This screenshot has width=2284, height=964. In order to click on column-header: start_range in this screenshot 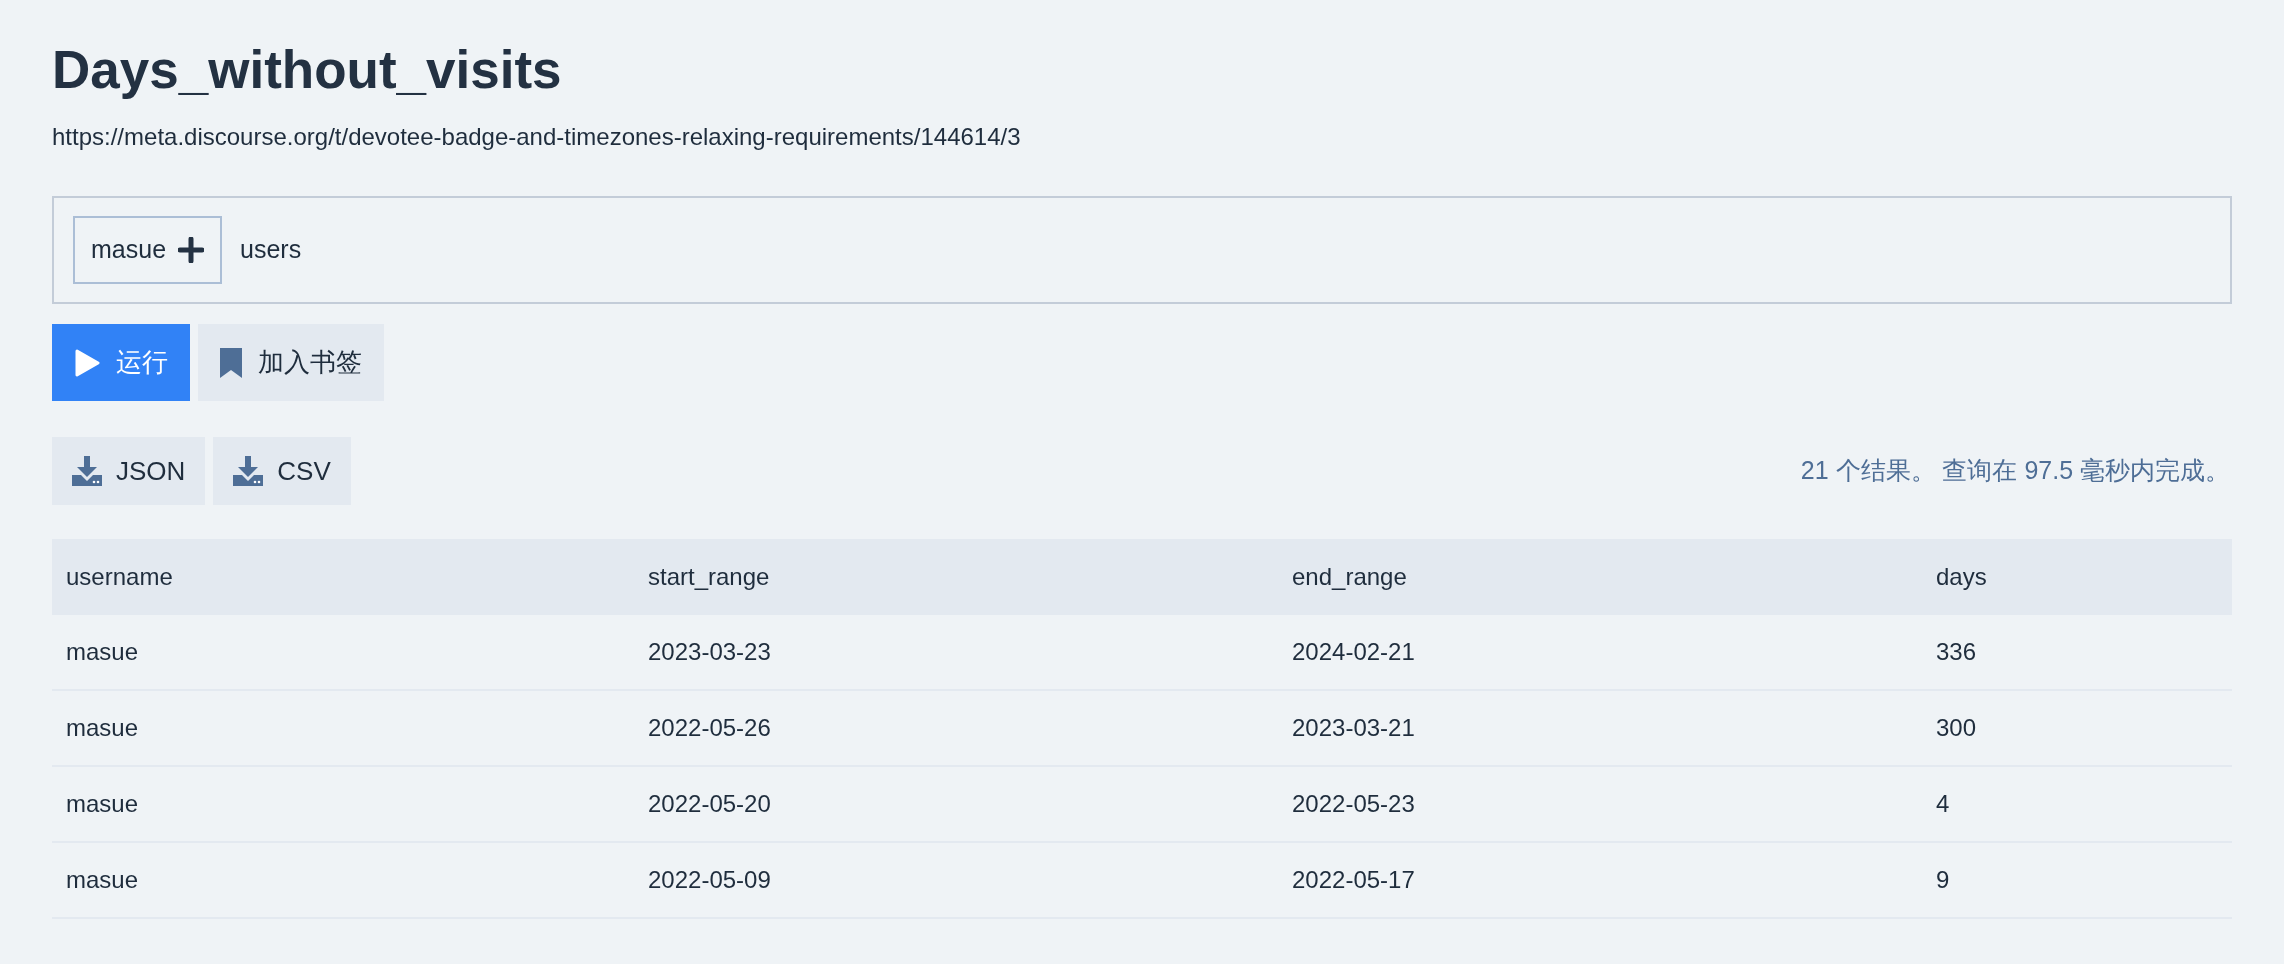, I will do `click(709, 576)`.